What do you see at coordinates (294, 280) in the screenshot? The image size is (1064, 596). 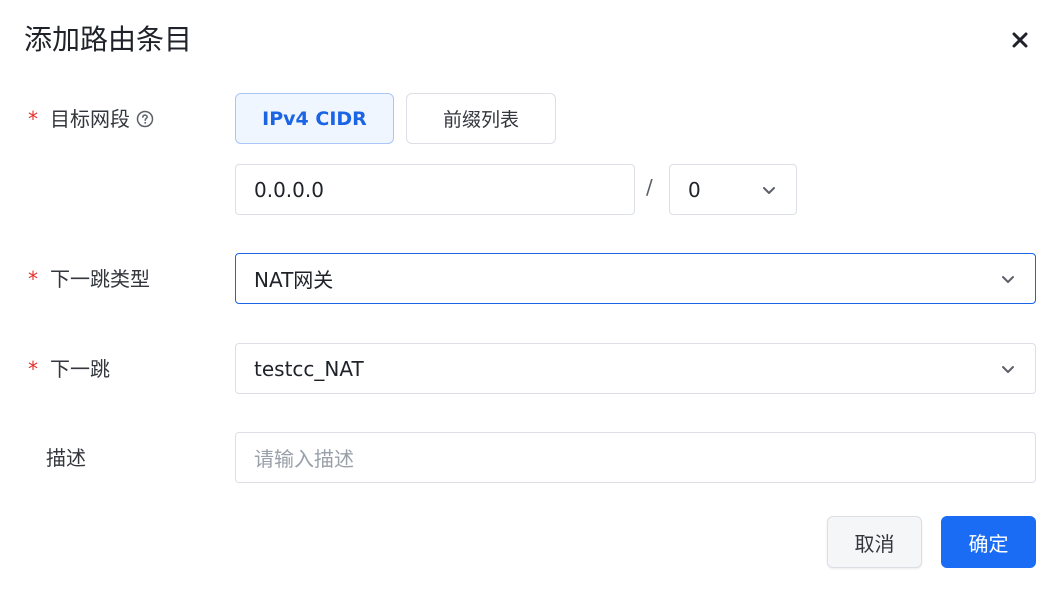 I see `next-hop-type-value: NAT网关` at bounding box center [294, 280].